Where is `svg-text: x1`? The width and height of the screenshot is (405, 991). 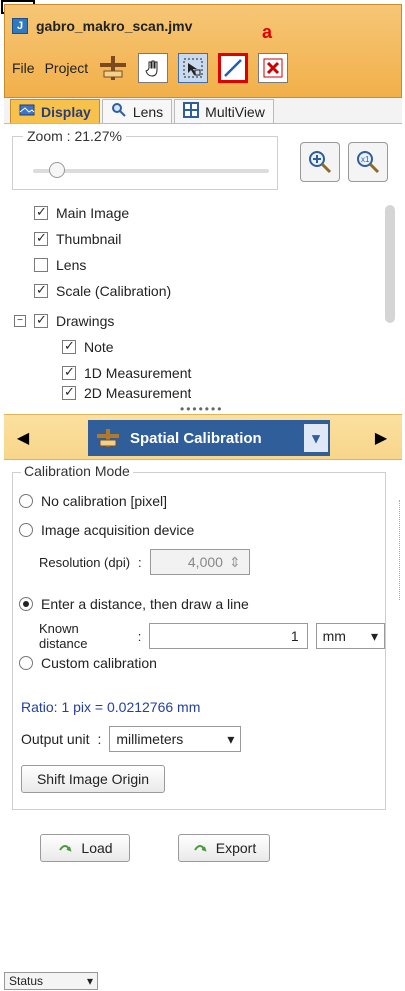
svg-text: x1 is located at coordinates (365, 159).